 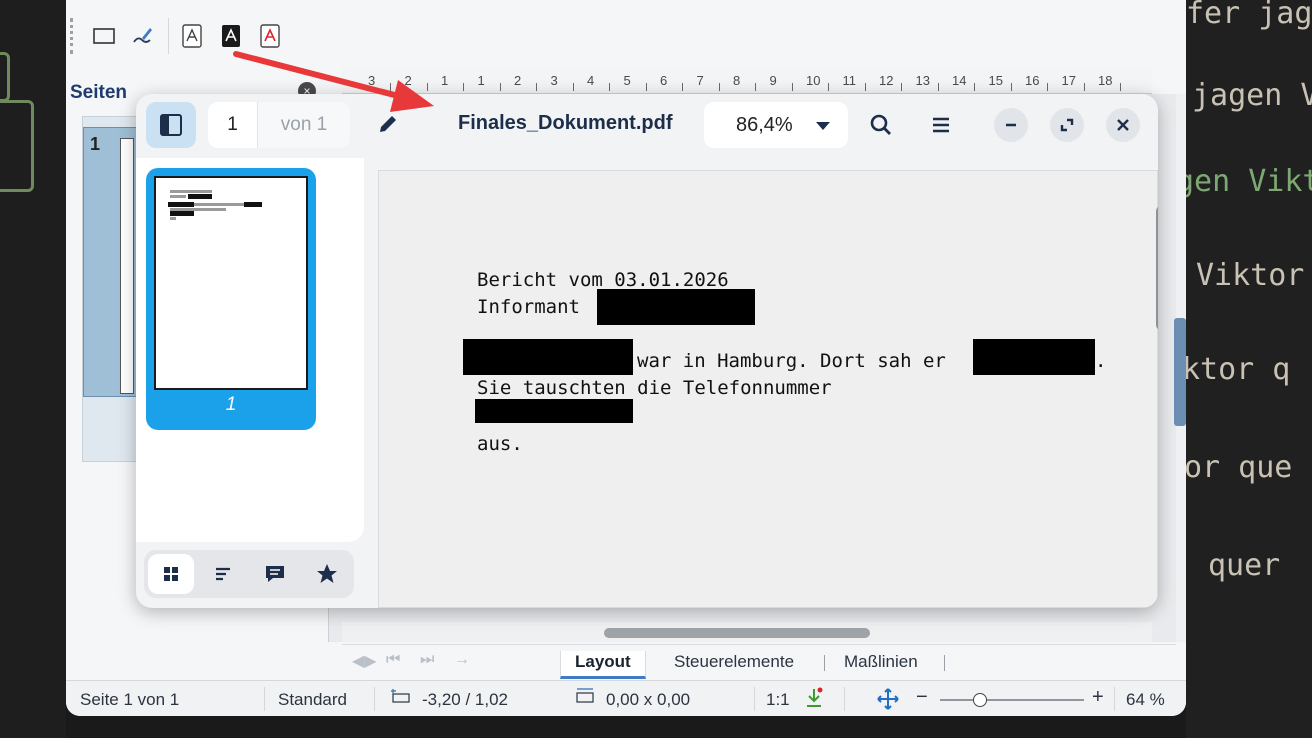 I want to click on side-panel-title: Seiten, so click(x=99, y=92).